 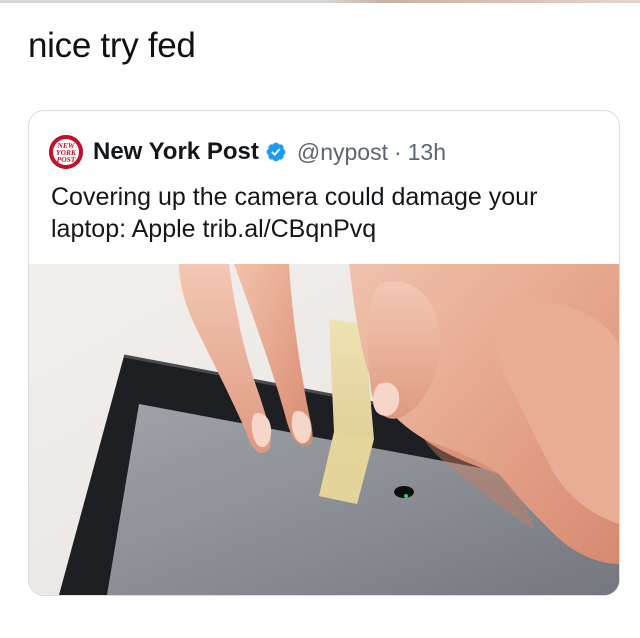 I want to click on nypost-logo-icon: NEW YORK POST, so click(x=66, y=152).